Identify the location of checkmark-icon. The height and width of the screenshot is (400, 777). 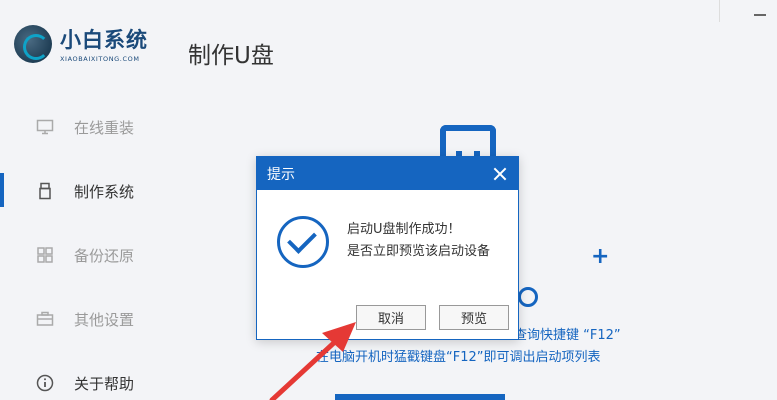
(303, 242).